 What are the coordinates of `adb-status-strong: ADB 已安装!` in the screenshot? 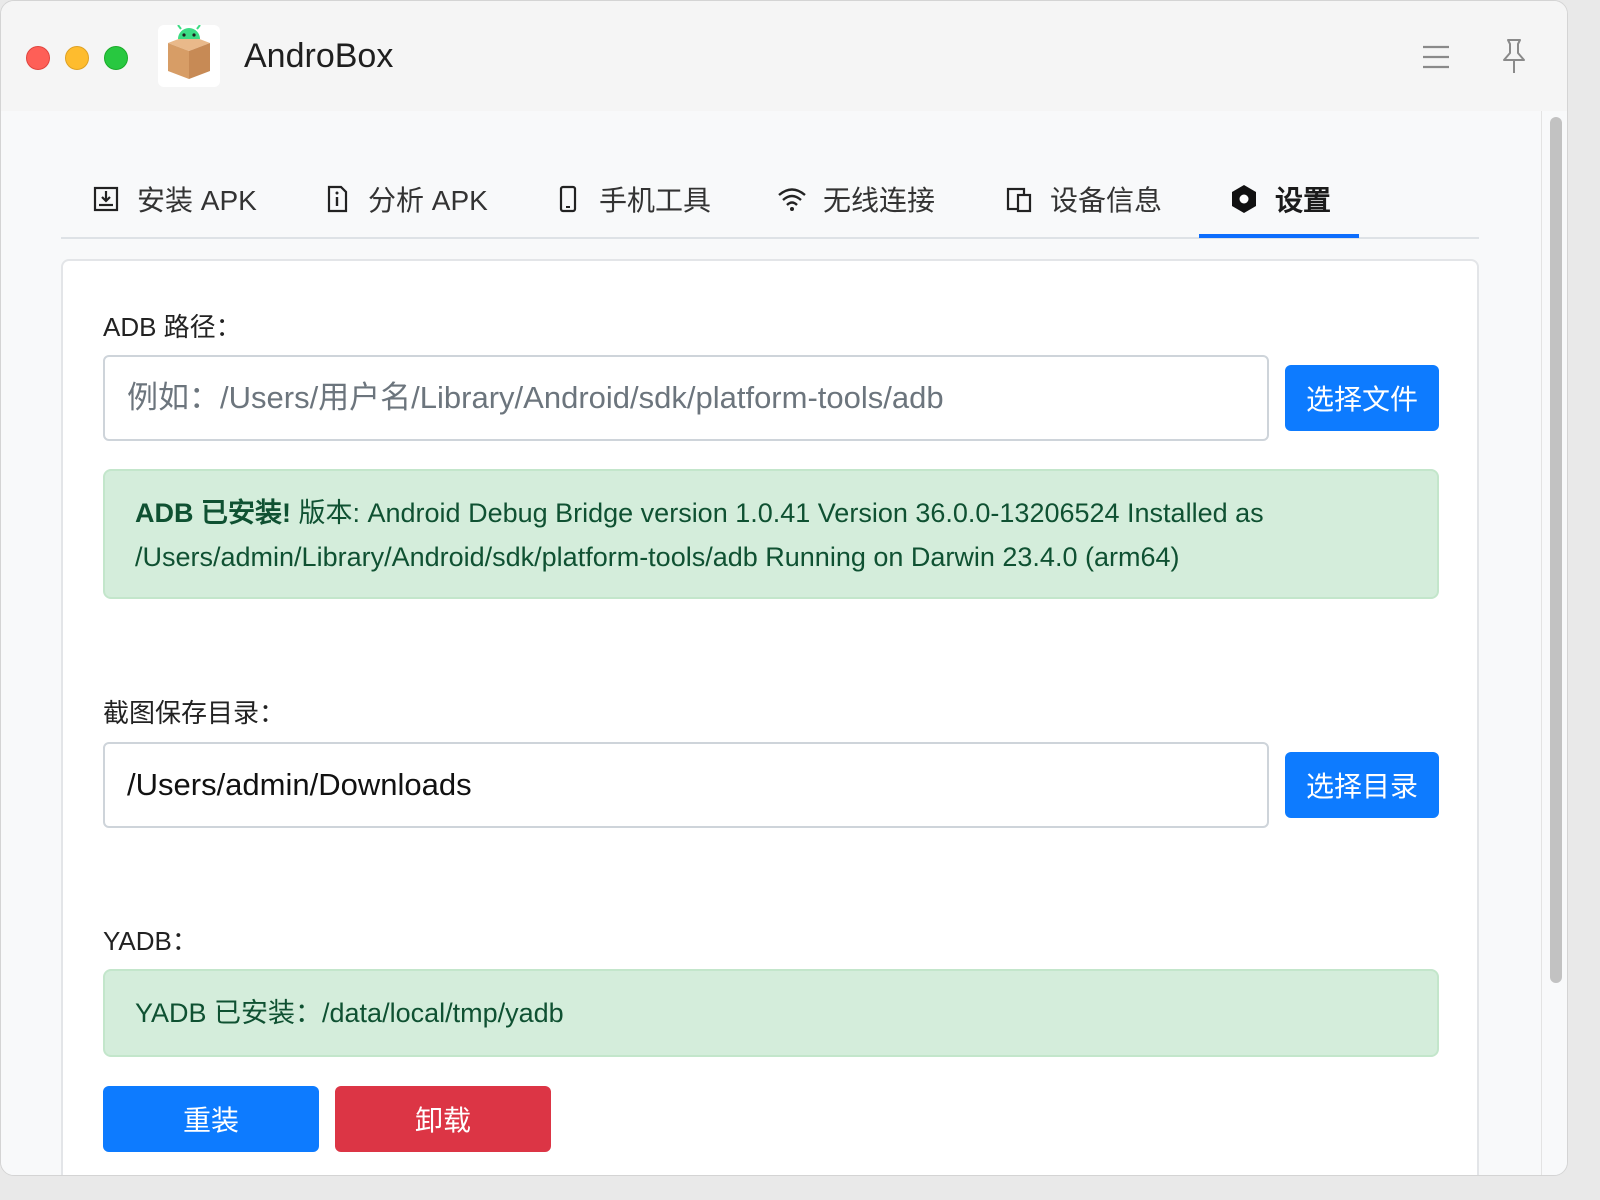 It's located at (213, 513).